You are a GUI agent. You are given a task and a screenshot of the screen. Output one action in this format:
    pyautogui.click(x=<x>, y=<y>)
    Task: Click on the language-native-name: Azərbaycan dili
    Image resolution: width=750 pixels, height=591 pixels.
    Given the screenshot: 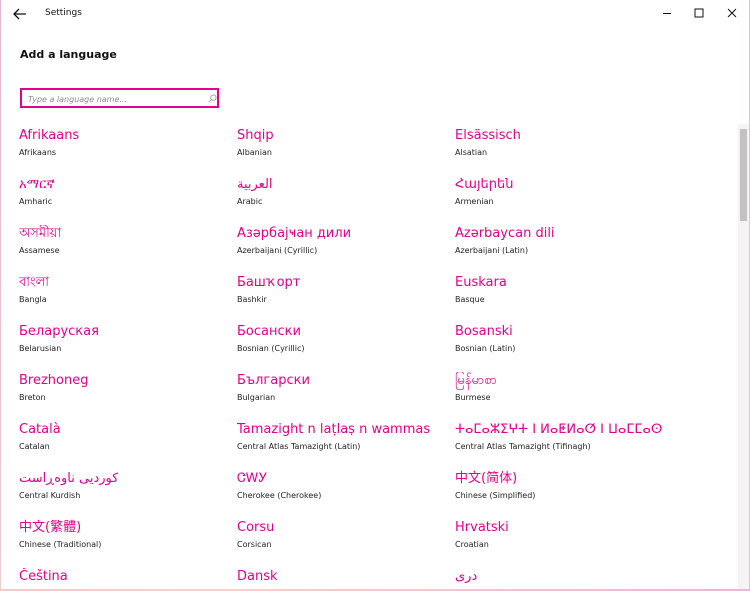 What is the action you would take?
    pyautogui.click(x=505, y=233)
    